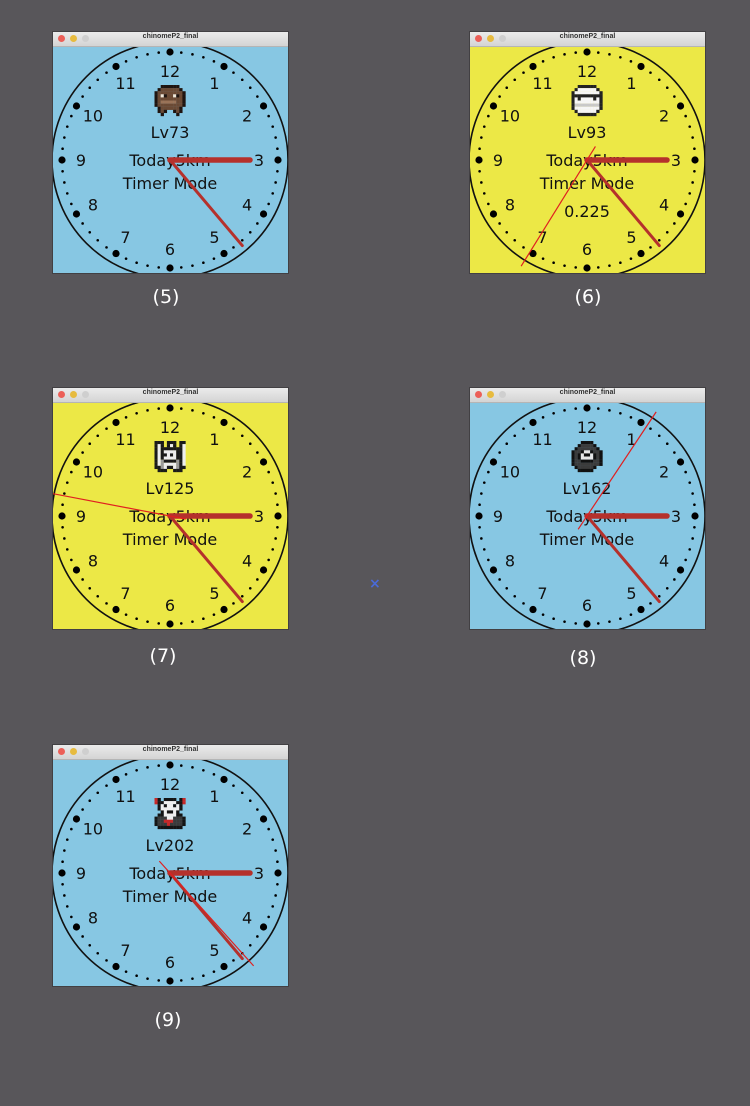 This screenshot has height=1106, width=750. Describe the element at coordinates (170, 160) in the screenshot. I see `clock-canvas: 121234567891011Lv73Today5kmTimer Mode` at that location.